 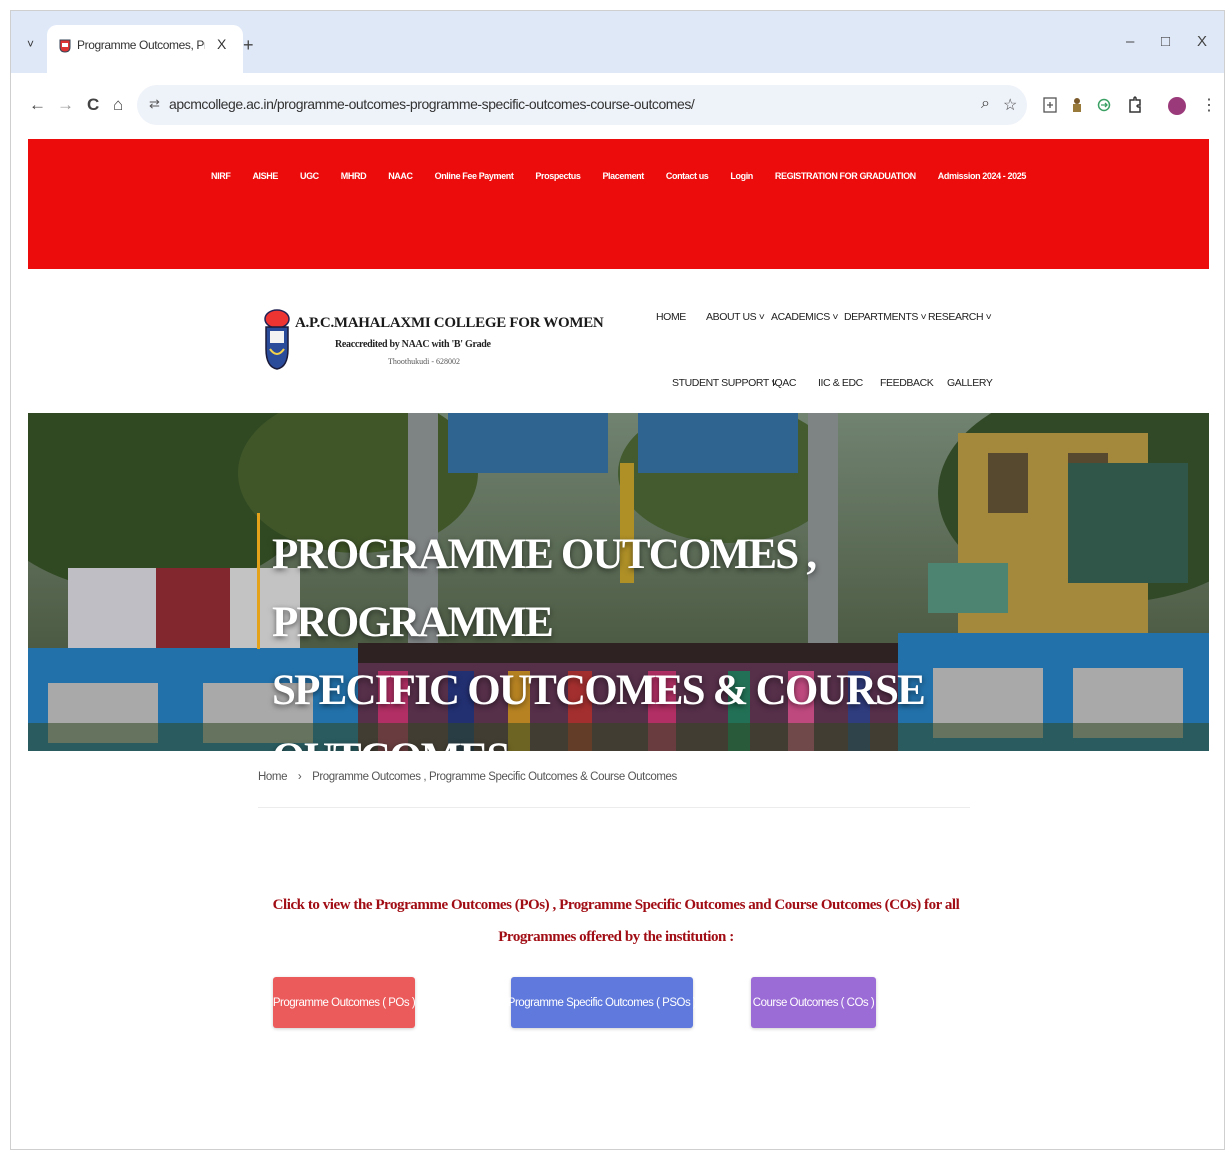 I want to click on extensions-puzzle-icon, so click(x=1135, y=105).